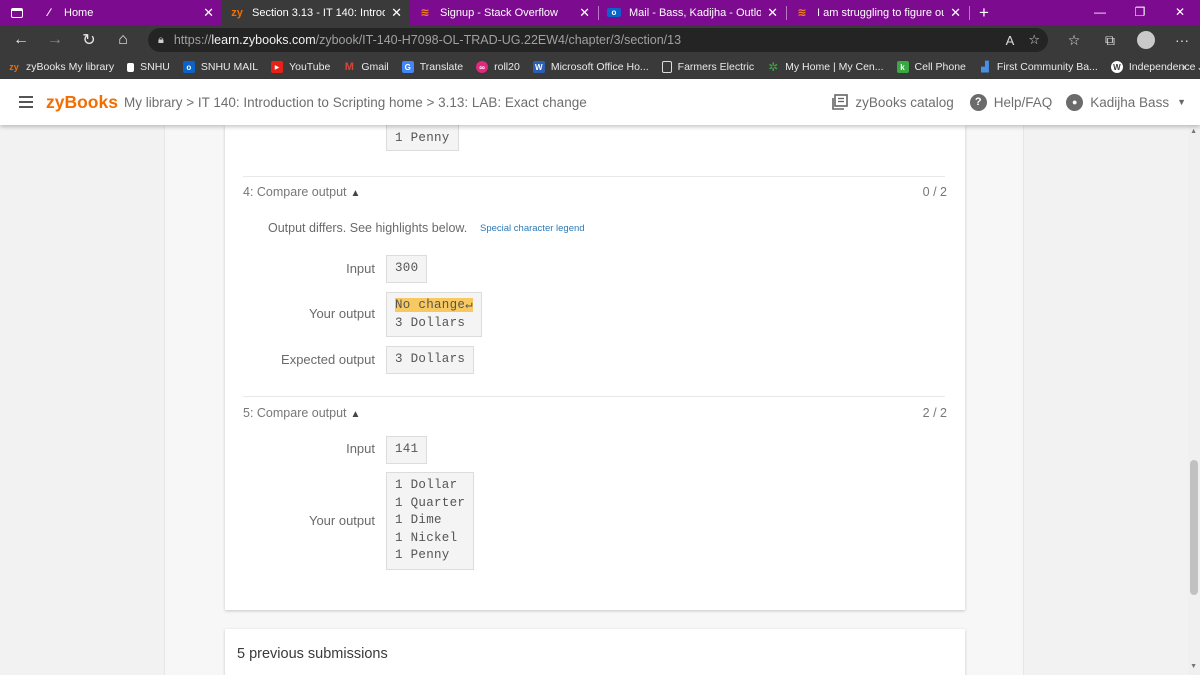  What do you see at coordinates (312, 654) in the screenshot?
I see `previous-submissions-heading: 5 previous submissions` at bounding box center [312, 654].